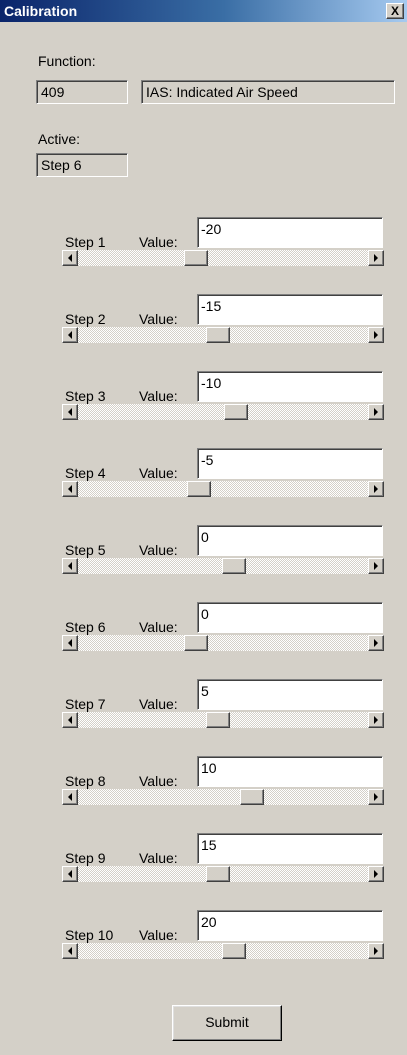  Describe the element at coordinates (85, 242) in the screenshot. I see `step-label: Step 1` at that location.